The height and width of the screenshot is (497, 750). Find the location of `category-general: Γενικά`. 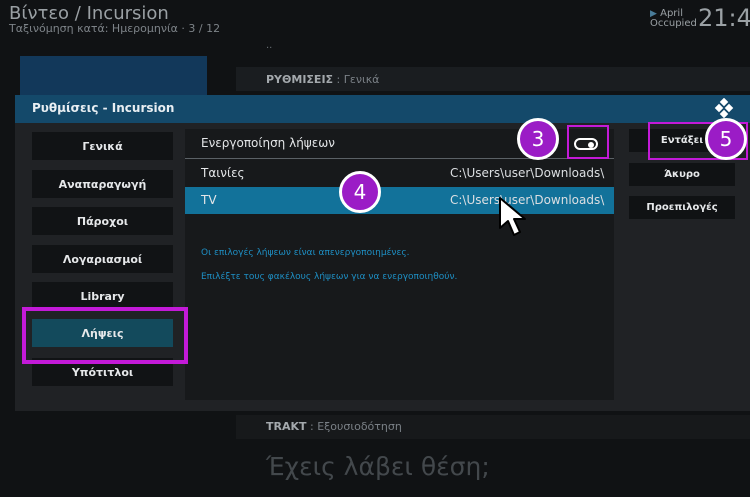

category-general: Γενικά is located at coordinates (102, 146).